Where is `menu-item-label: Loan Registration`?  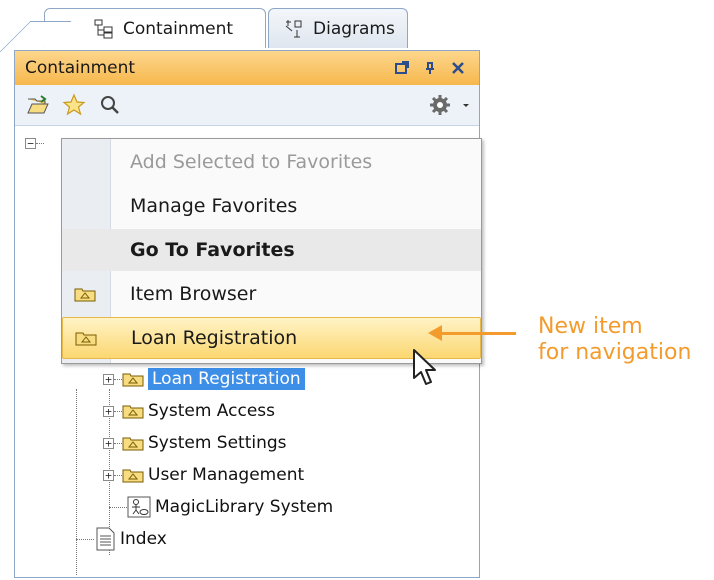 menu-item-label: Loan Registration is located at coordinates (214, 338).